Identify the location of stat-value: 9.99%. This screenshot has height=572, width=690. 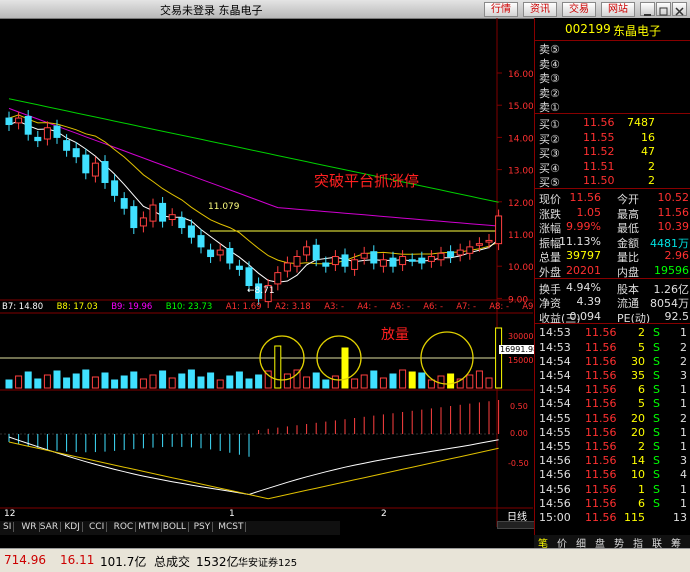
(583, 227).